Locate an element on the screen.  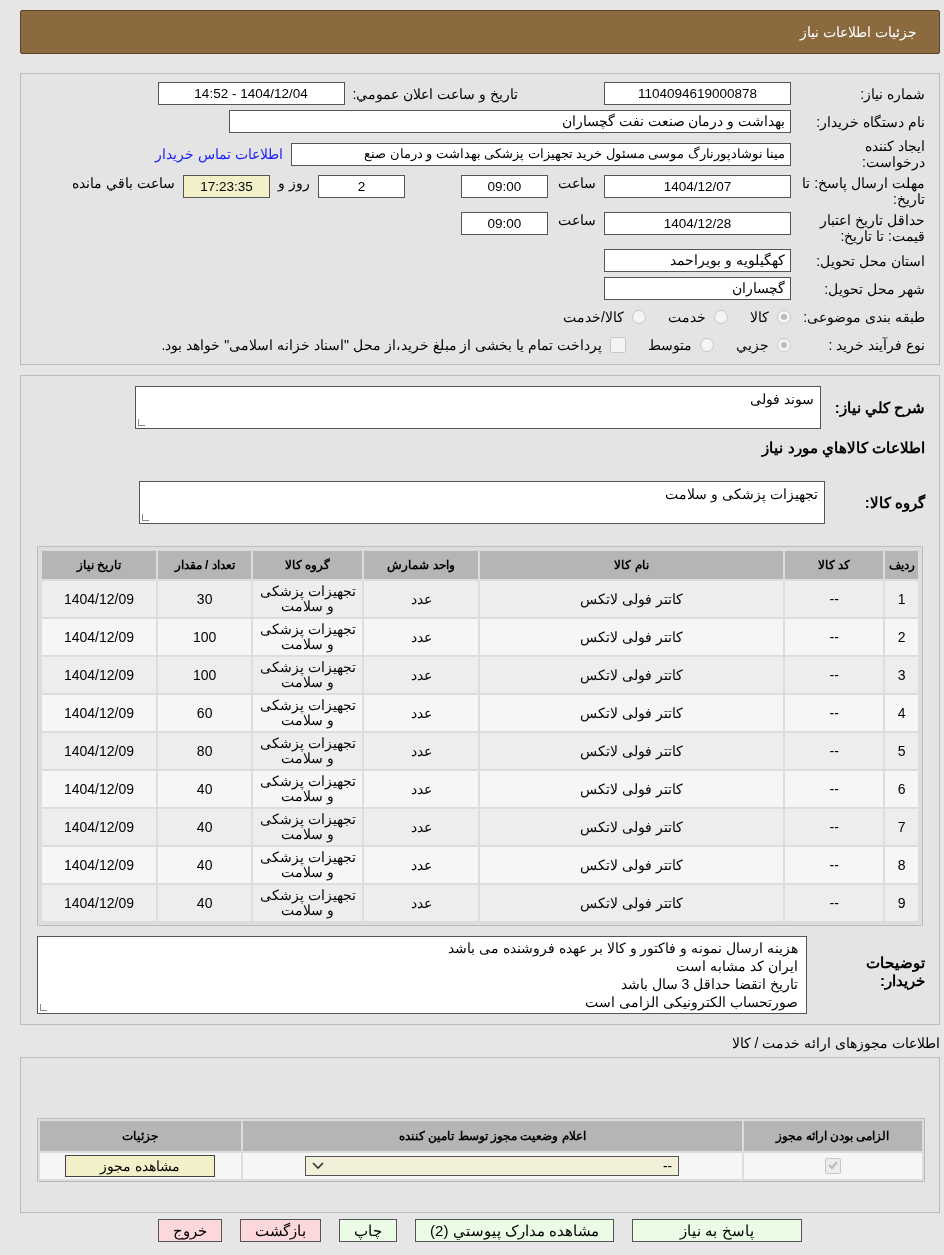
table-cell: 100 is located at coordinates (204, 637).